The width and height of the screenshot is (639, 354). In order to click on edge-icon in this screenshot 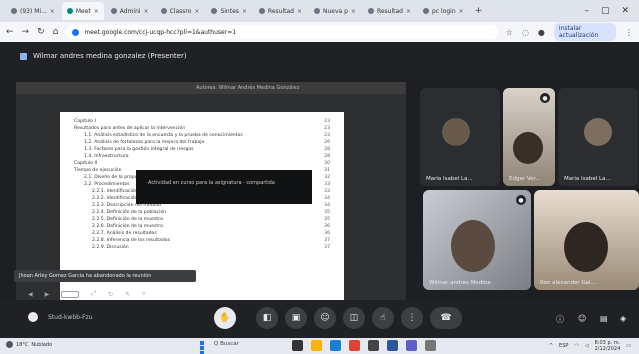, I will do `click(335, 345)`.